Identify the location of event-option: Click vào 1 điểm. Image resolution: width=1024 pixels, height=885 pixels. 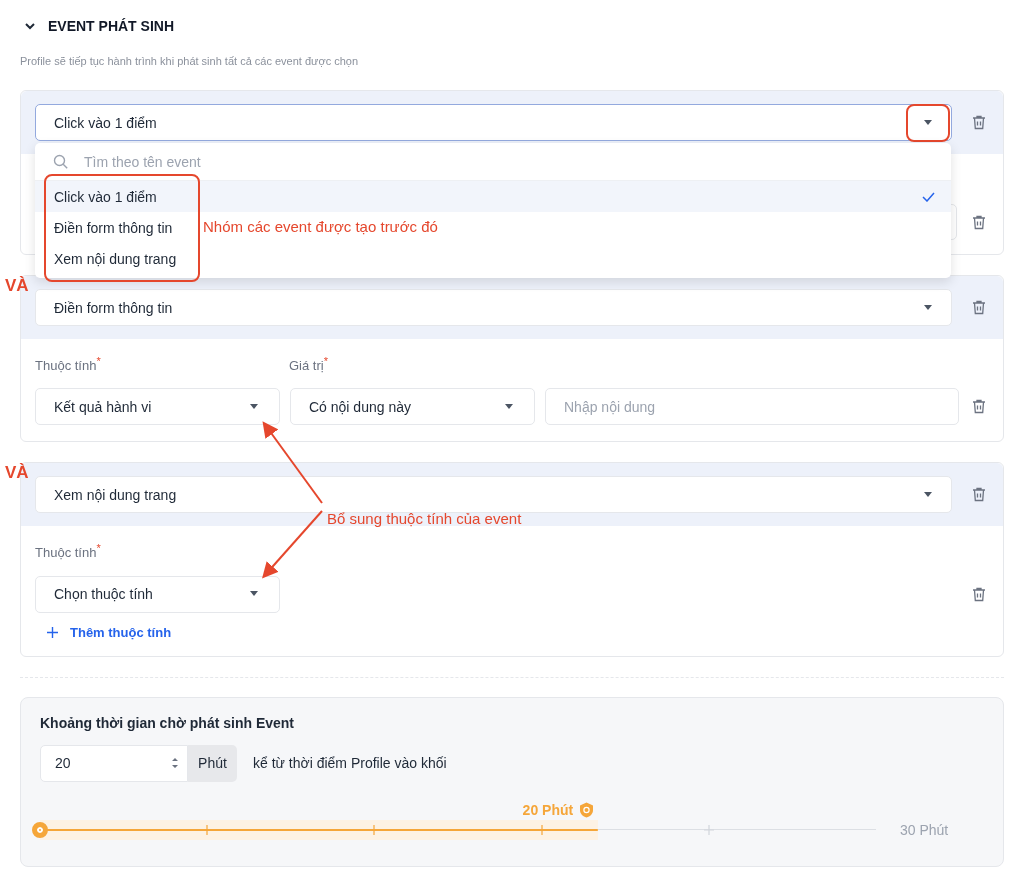
(493, 196).